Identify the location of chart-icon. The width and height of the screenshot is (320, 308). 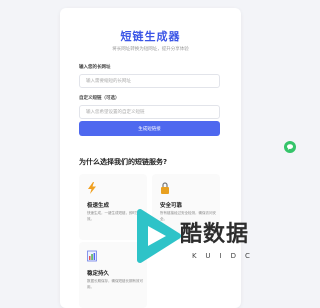
(92, 256).